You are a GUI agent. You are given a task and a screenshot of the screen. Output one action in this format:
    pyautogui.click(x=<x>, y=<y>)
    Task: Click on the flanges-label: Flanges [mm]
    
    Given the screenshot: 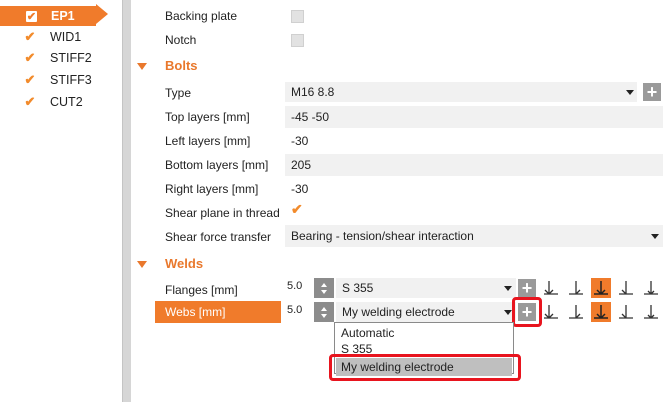 What is the action you would take?
    pyautogui.click(x=201, y=290)
    